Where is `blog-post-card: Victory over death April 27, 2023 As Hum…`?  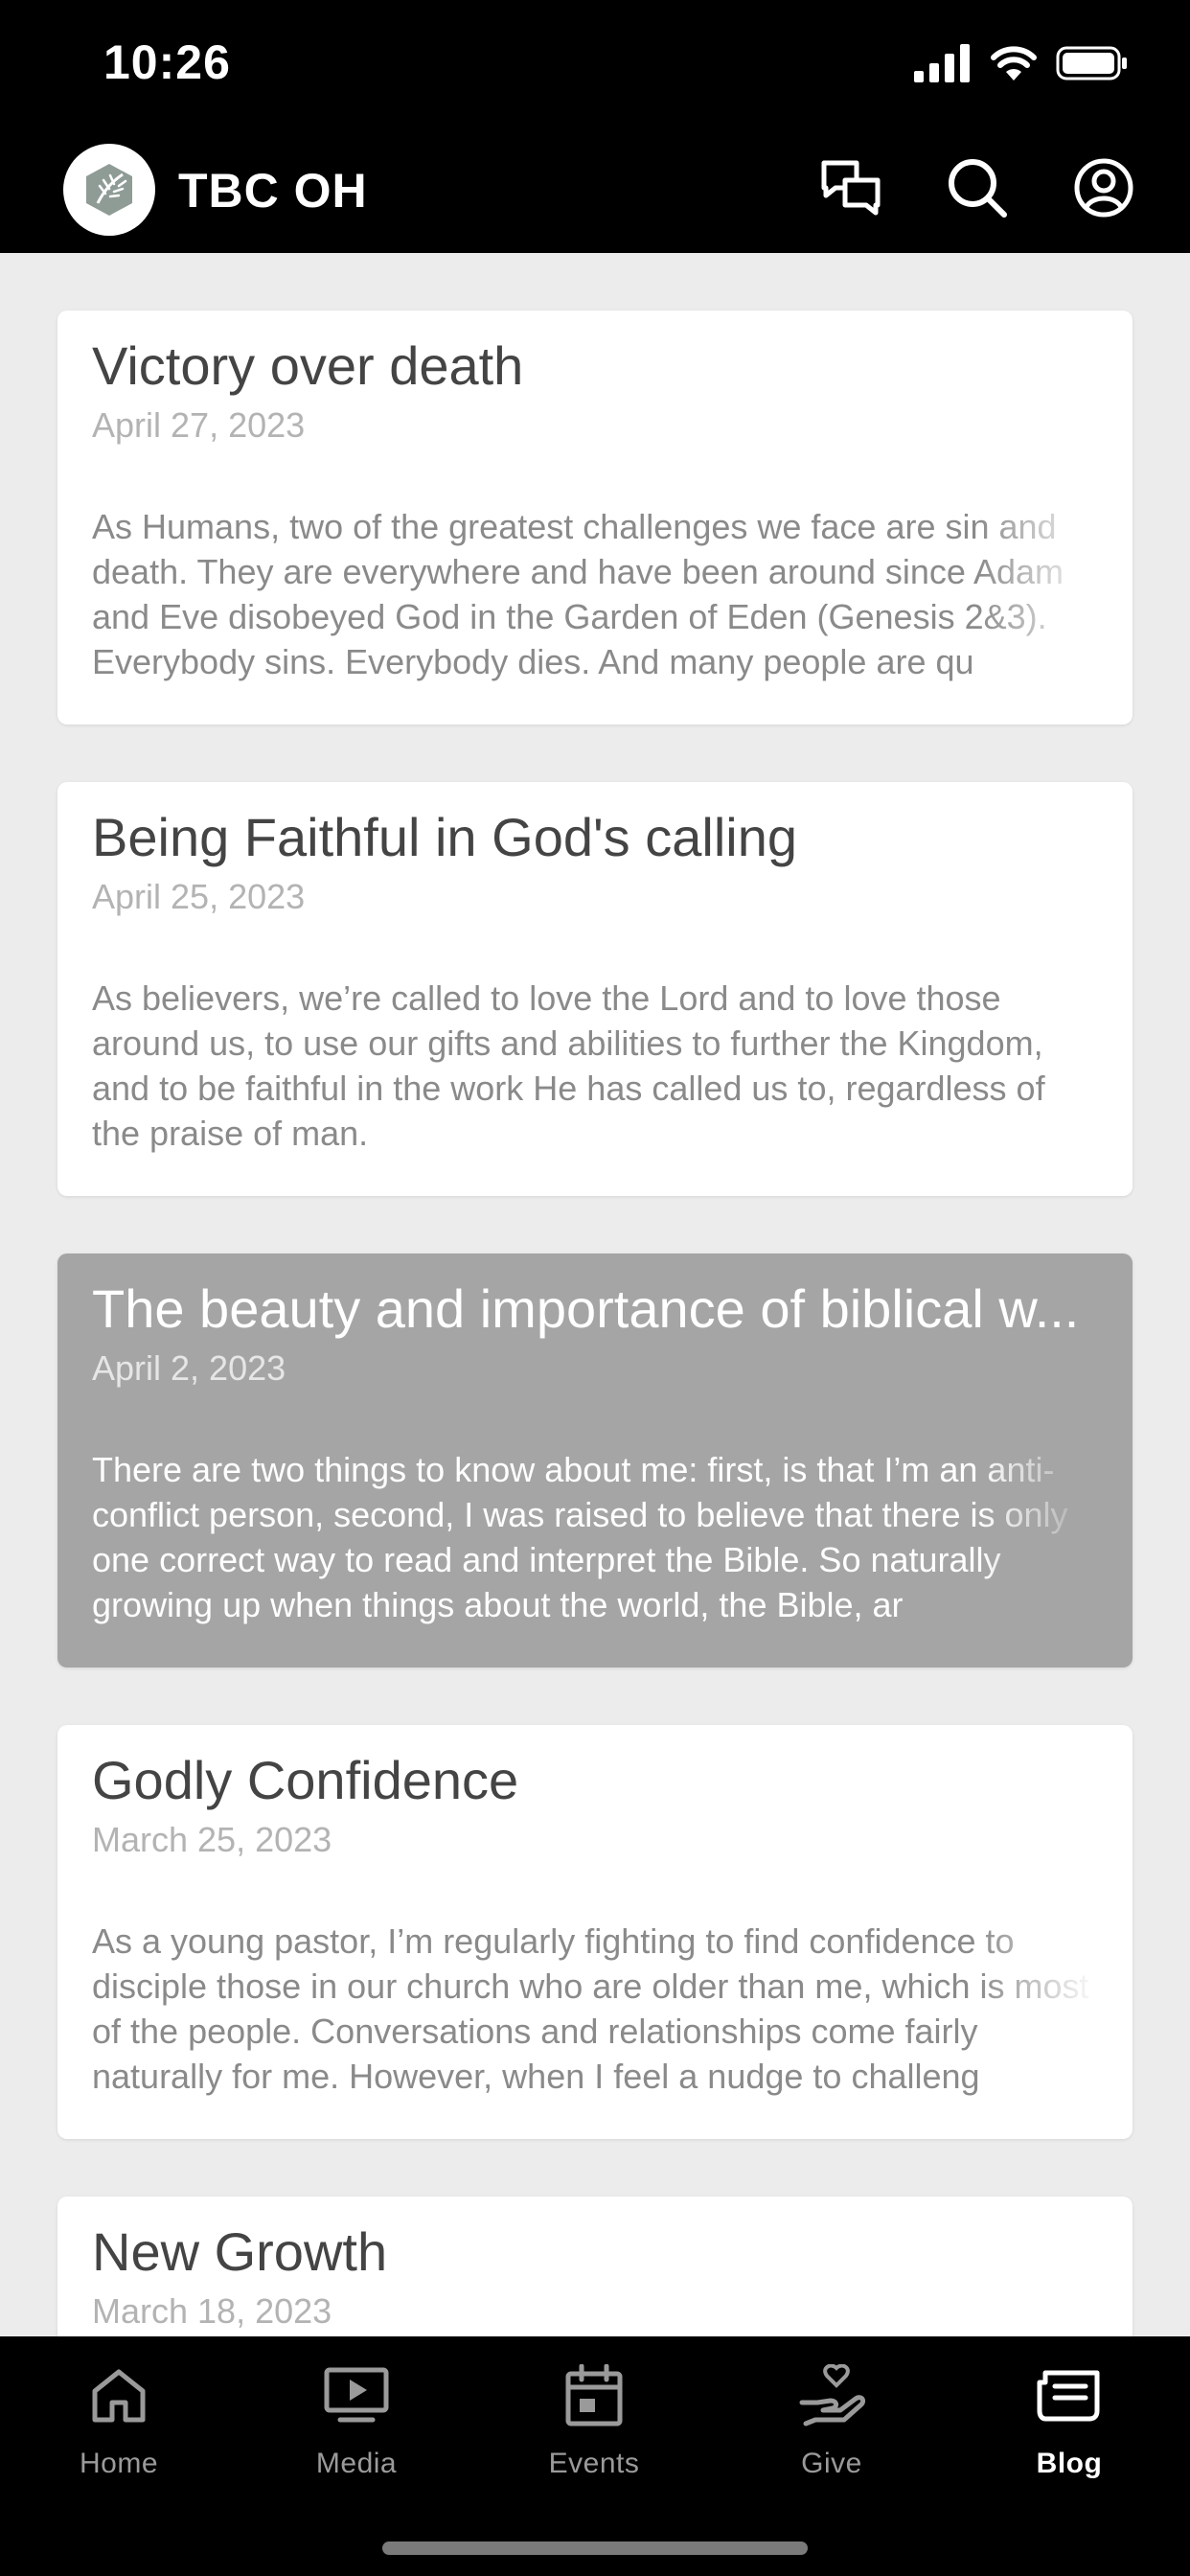 blog-post-card: Victory over death April 27, 2023 As Hum… is located at coordinates (595, 517).